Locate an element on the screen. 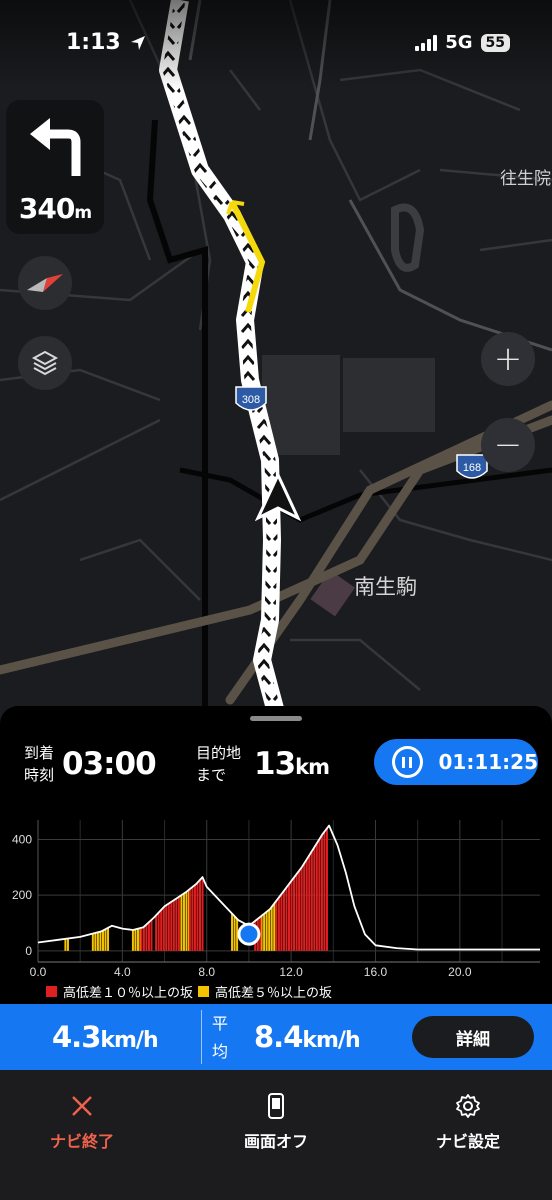 The height and width of the screenshot is (1200, 552). destination-label-line1: 目的地 is located at coordinates (219, 753).